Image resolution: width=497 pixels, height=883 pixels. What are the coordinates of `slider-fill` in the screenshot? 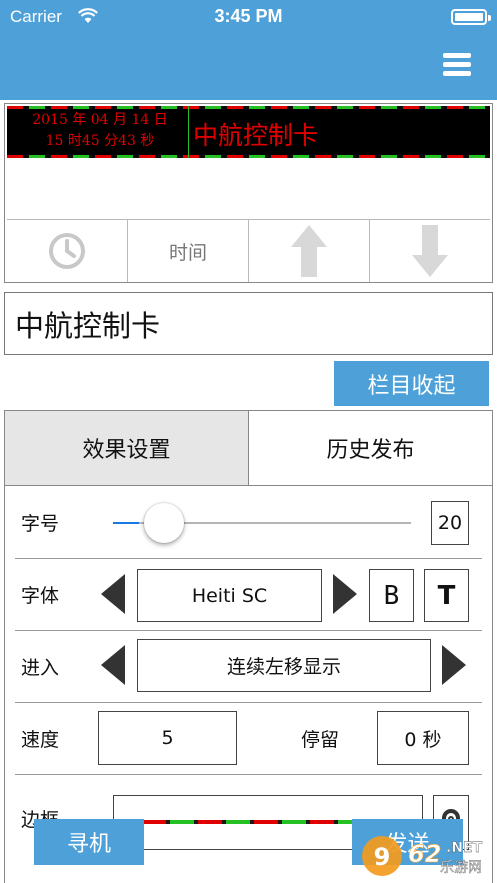 It's located at (126, 523).